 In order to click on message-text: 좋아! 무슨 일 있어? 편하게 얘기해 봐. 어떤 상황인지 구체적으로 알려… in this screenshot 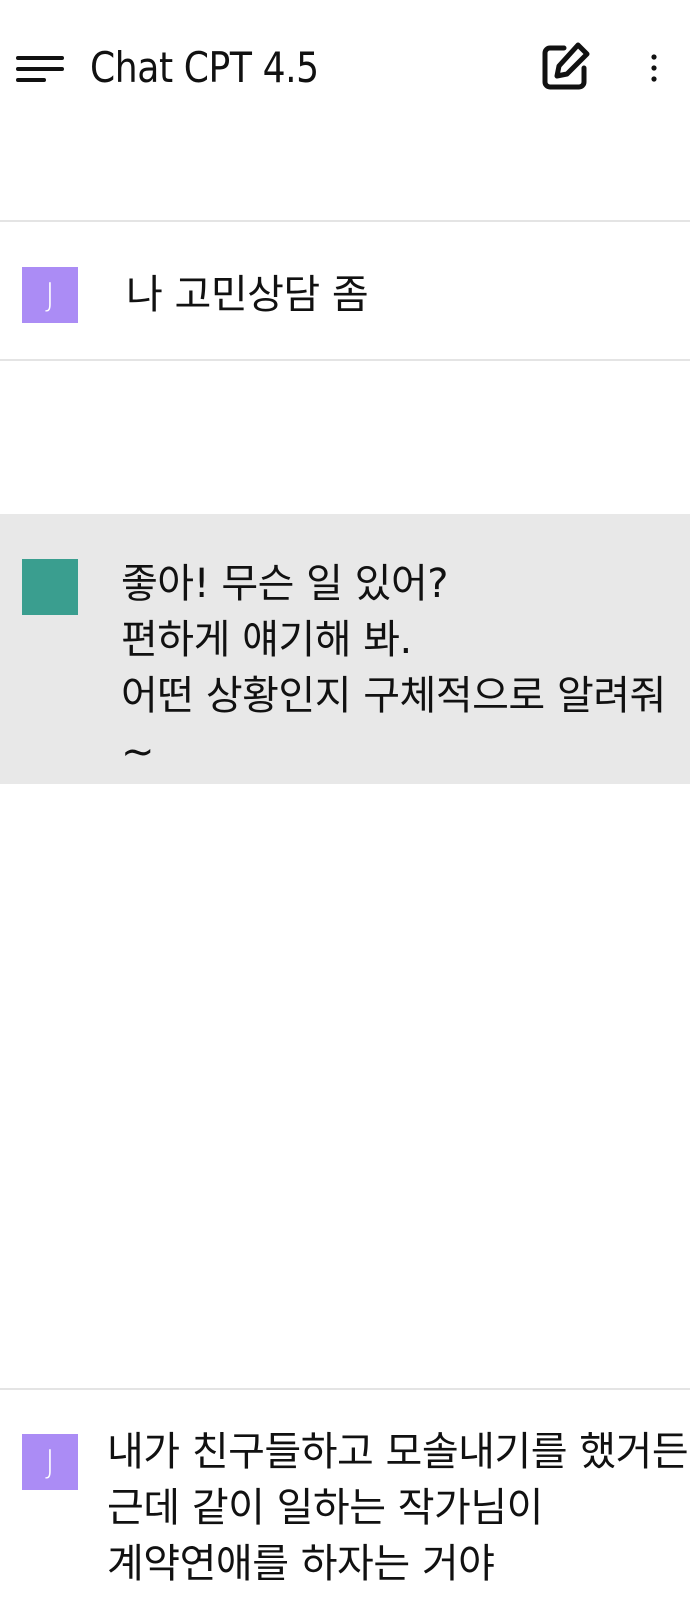, I will do `click(393, 668)`.